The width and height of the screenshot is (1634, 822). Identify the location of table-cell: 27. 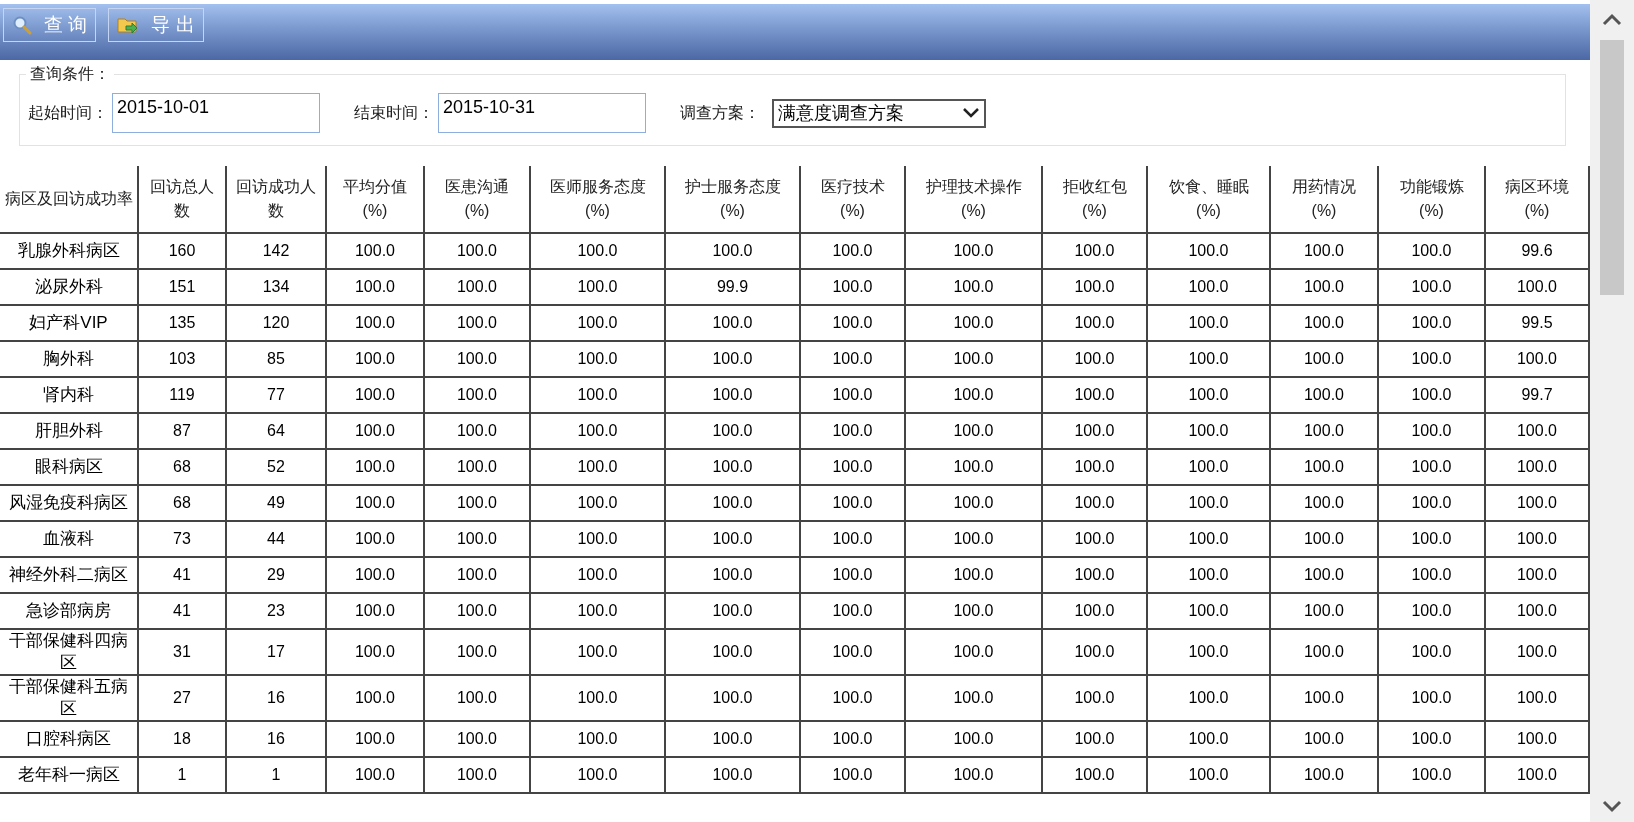
(182, 698).